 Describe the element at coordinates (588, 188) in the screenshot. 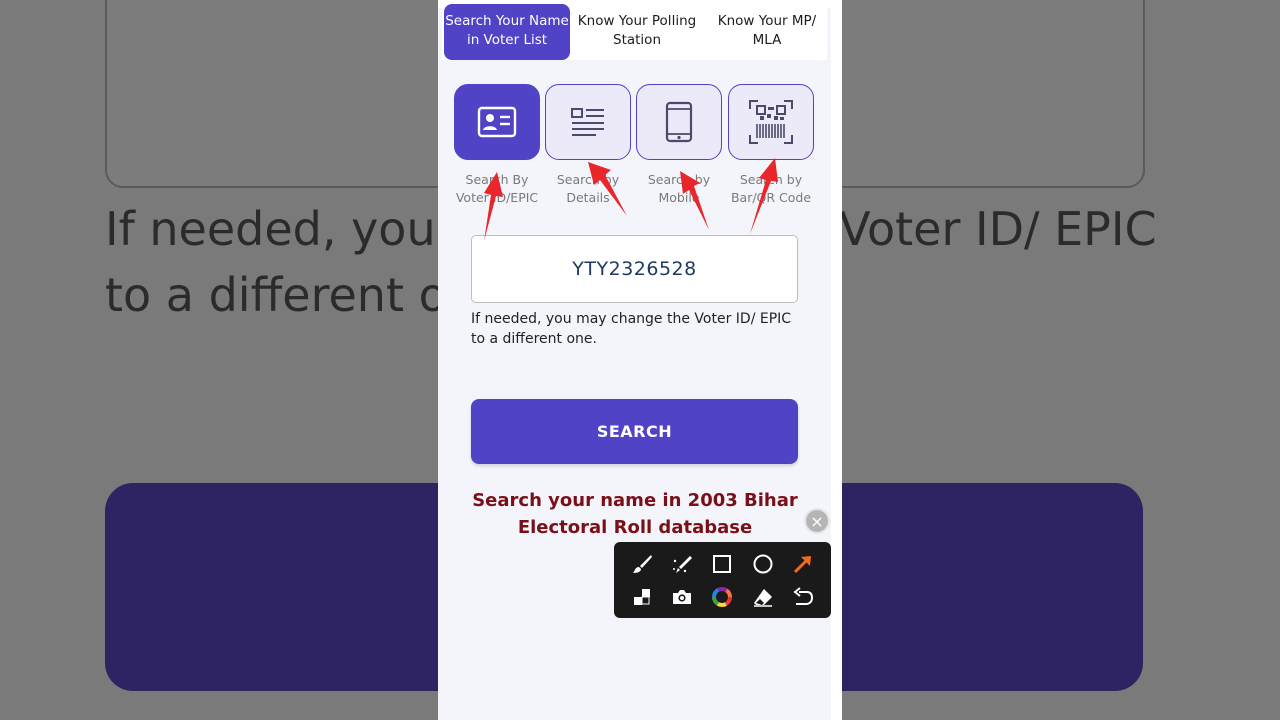

I see `search-by-details-label: Search by Details` at that location.